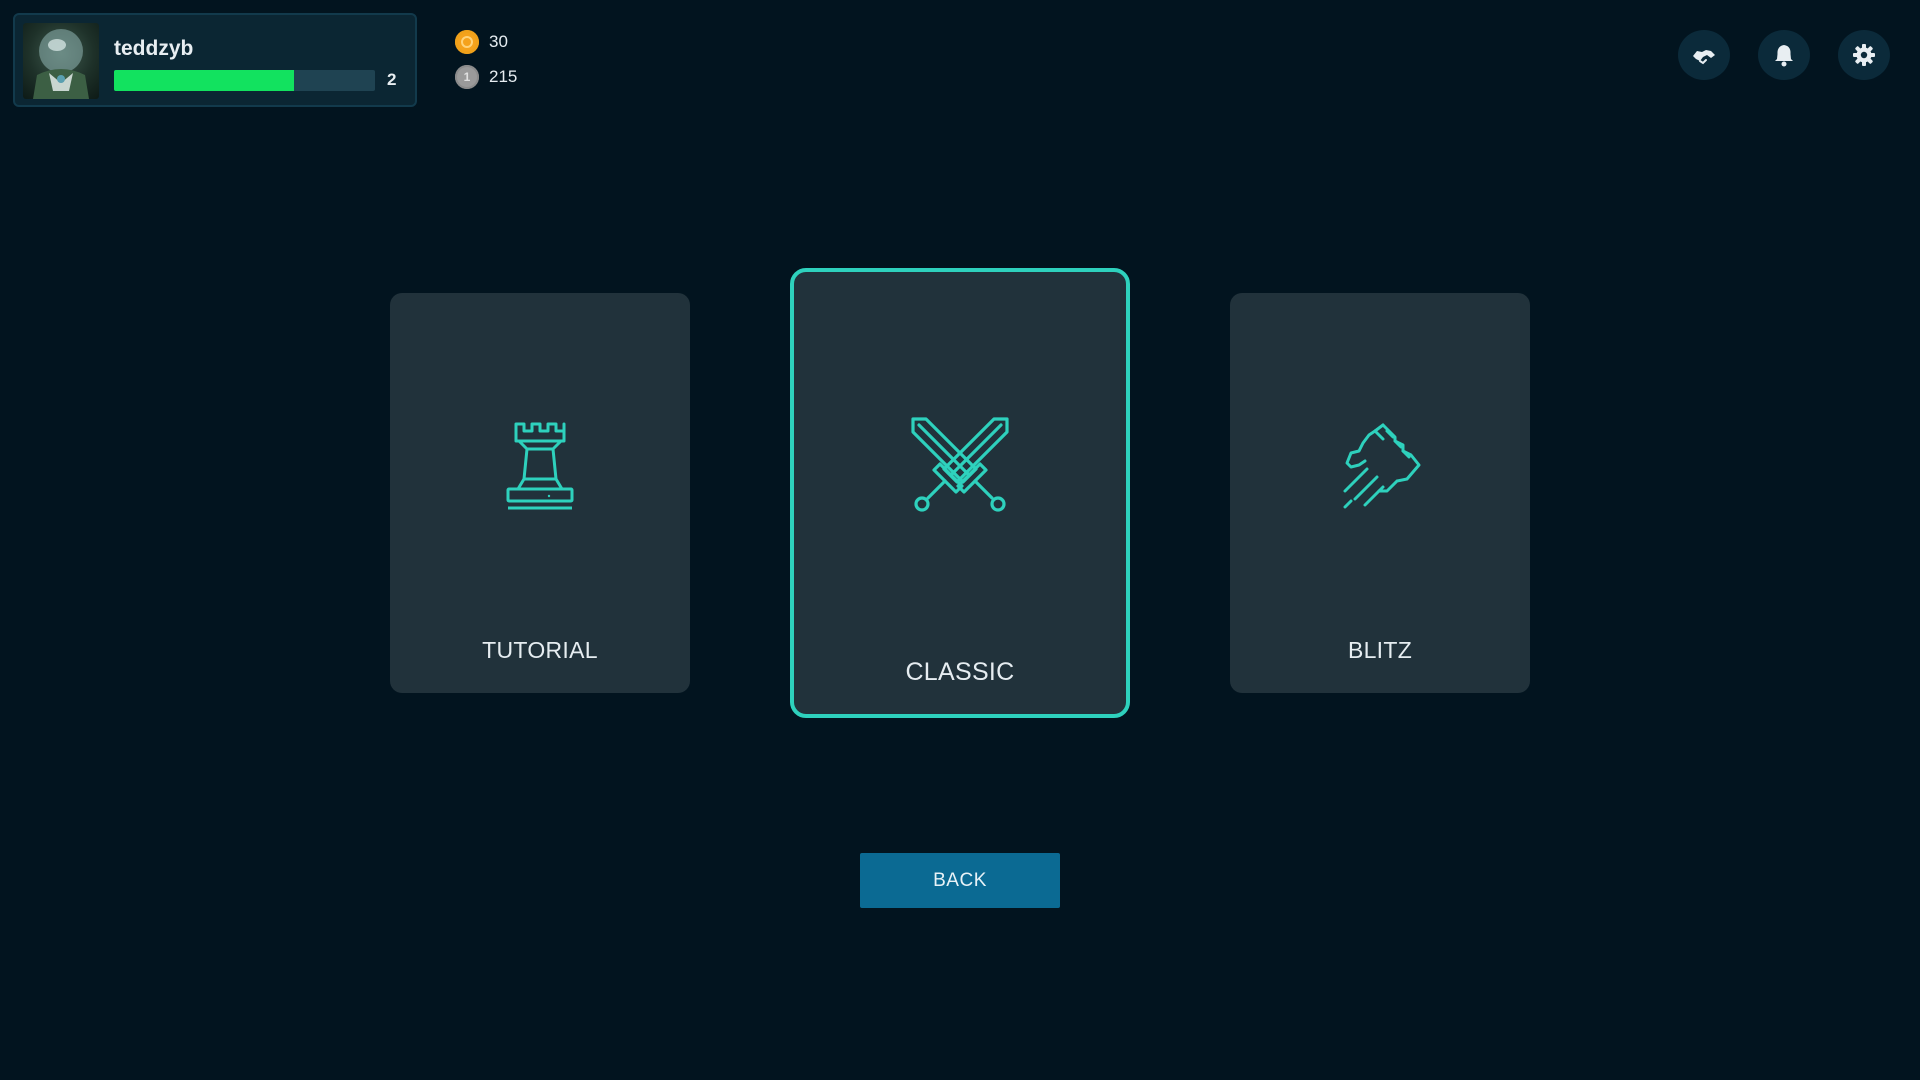 This screenshot has width=1920, height=1080. I want to click on gold-amount: 30, so click(498, 41).